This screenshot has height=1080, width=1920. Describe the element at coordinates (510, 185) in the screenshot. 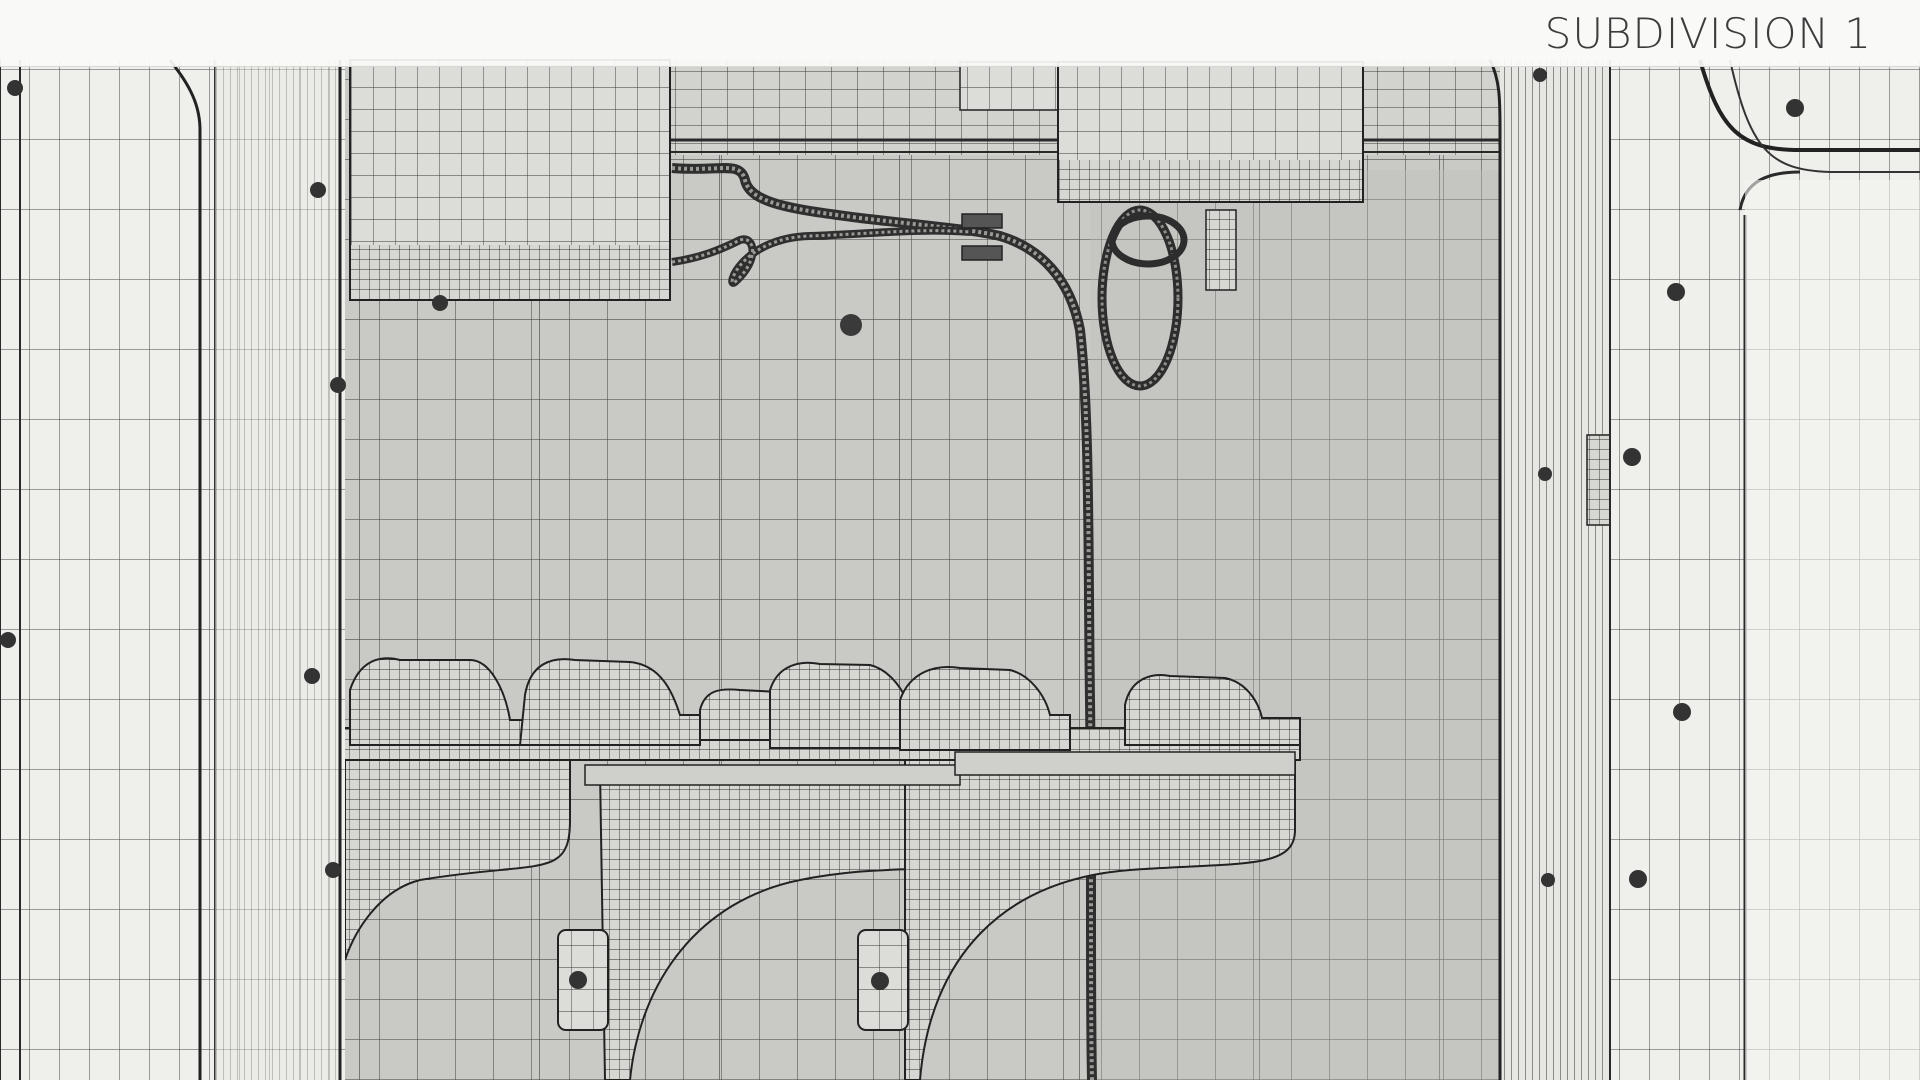

I see `overhead-cabinet-left` at that location.